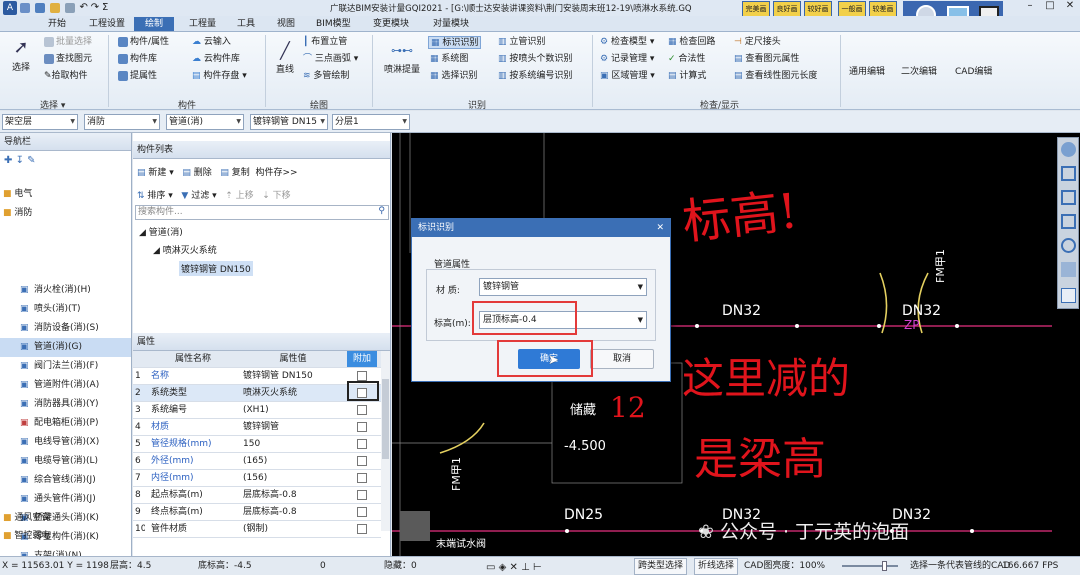  I want to click on cube-top-icon, so click(1068, 173).